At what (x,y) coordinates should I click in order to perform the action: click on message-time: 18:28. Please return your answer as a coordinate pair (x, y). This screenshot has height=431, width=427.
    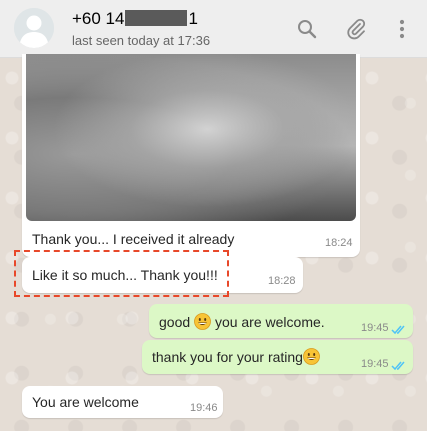
    Looking at the image, I should click on (282, 281).